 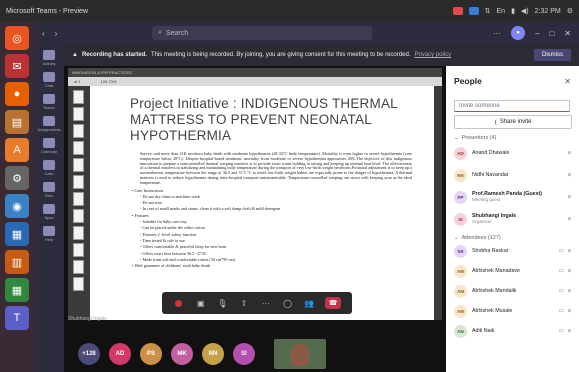 I want to click on presenters-header-label: Presenters (4), so click(x=479, y=138).